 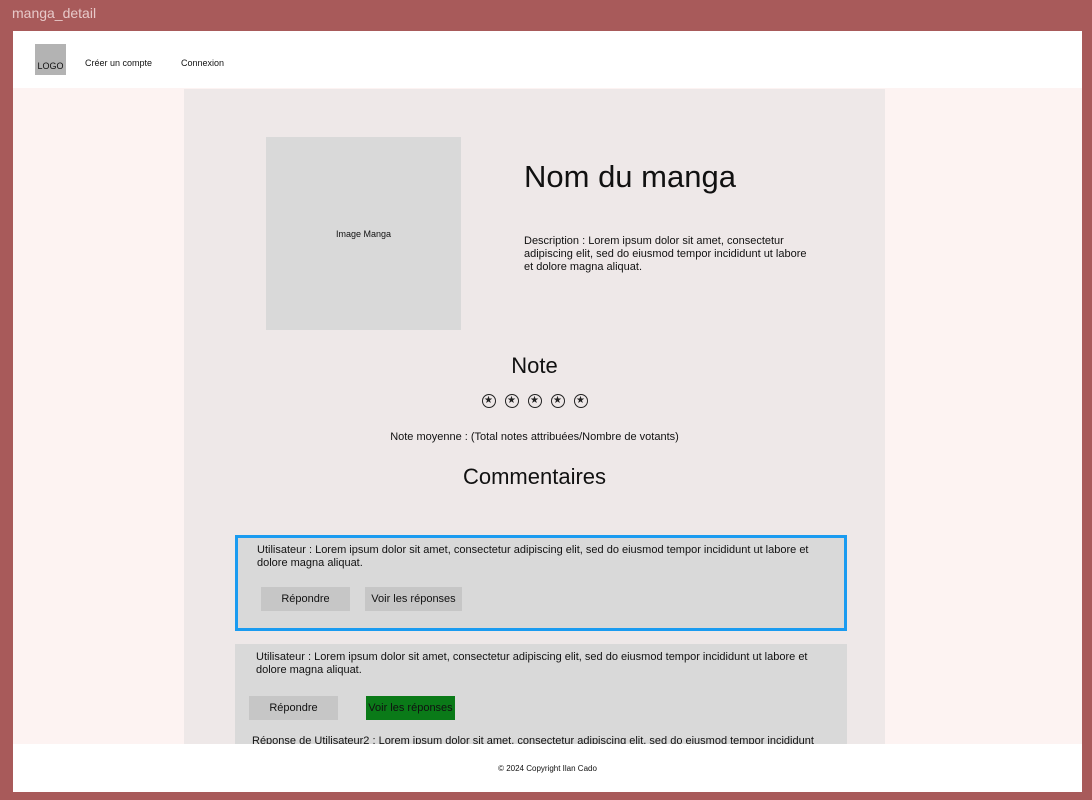 I want to click on nav-create-account-link: Créer un compte, so click(x=118, y=63).